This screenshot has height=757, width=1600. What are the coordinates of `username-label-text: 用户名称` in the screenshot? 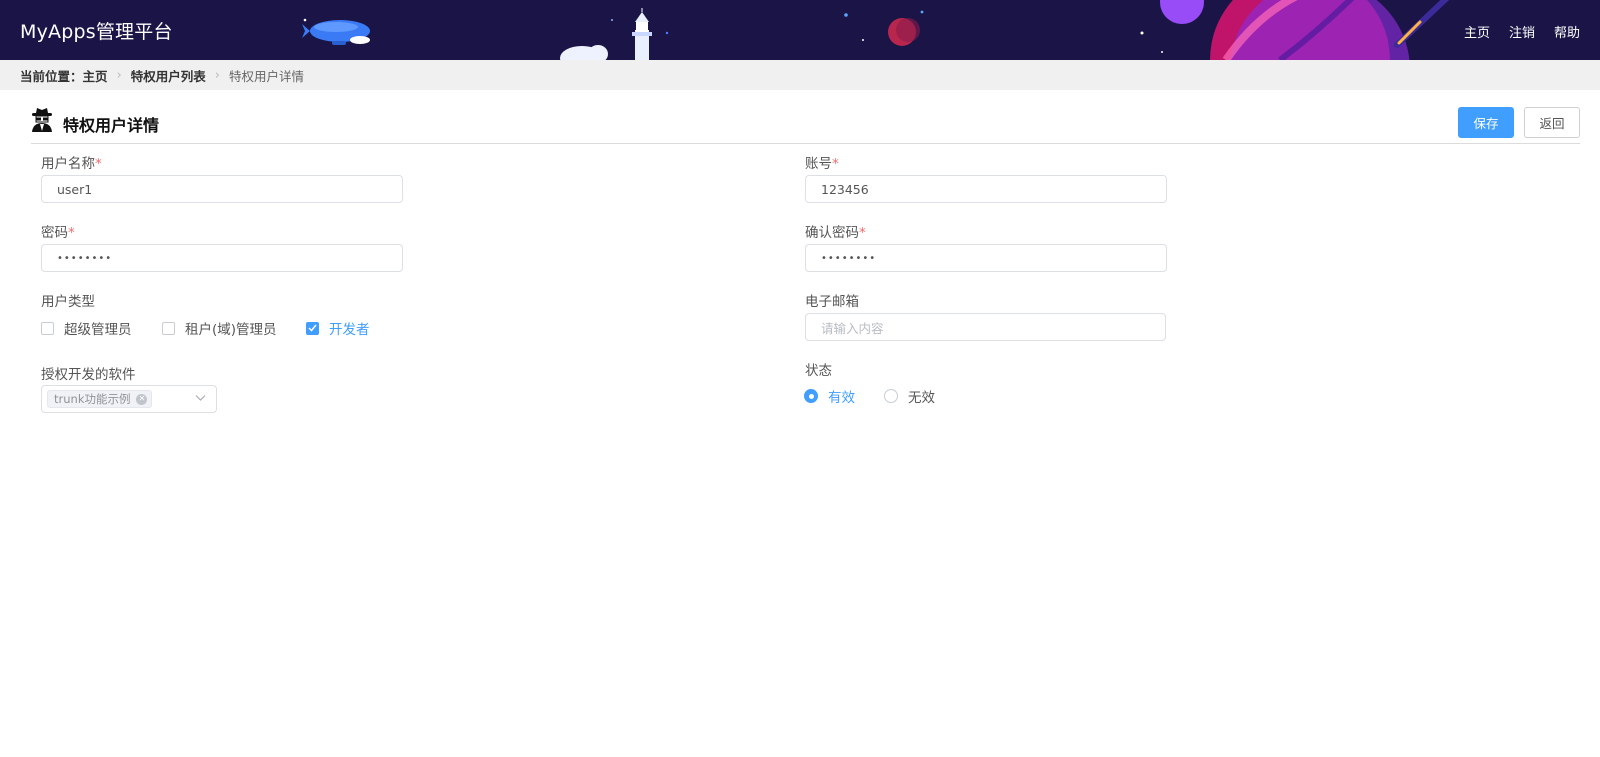 It's located at (68, 164).